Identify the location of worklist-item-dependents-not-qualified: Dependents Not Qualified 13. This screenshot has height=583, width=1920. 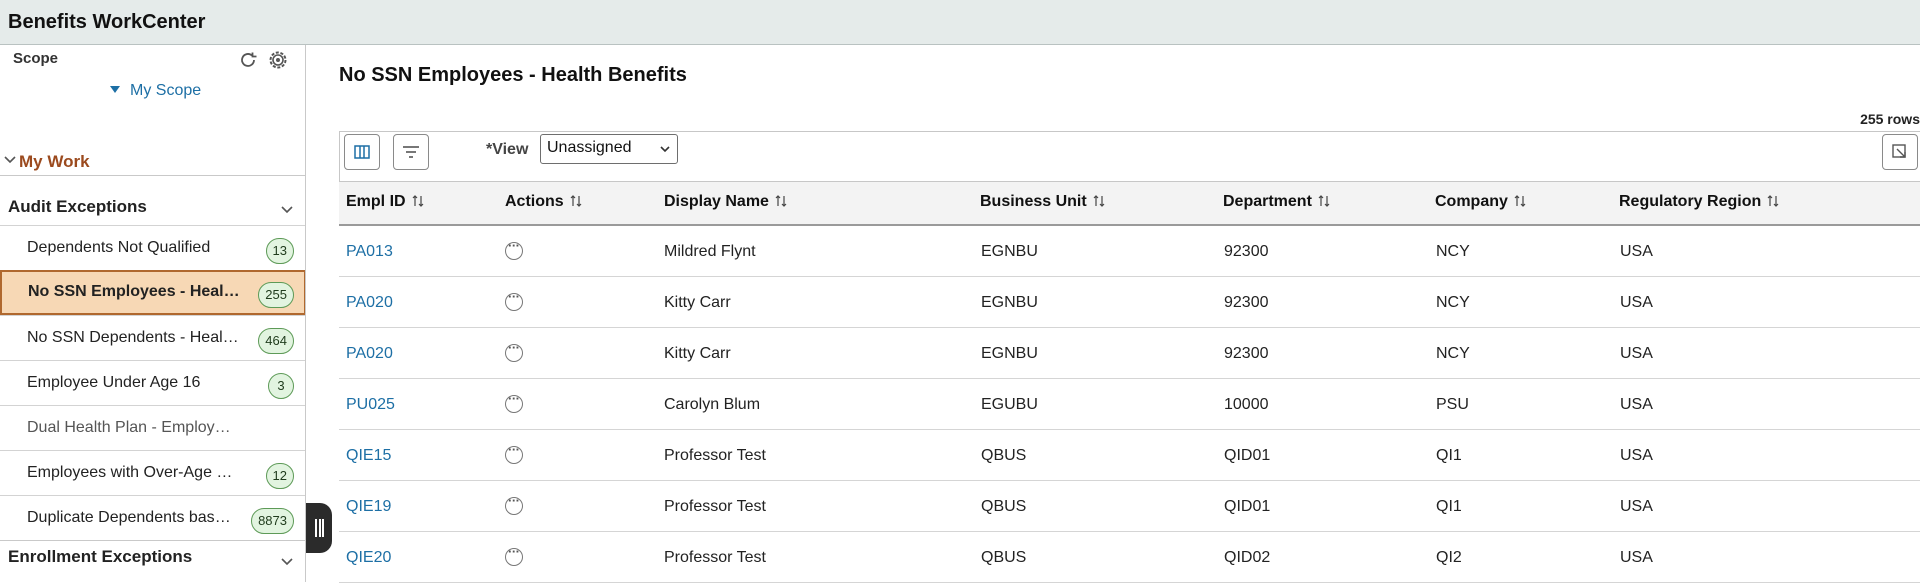
(152, 247).